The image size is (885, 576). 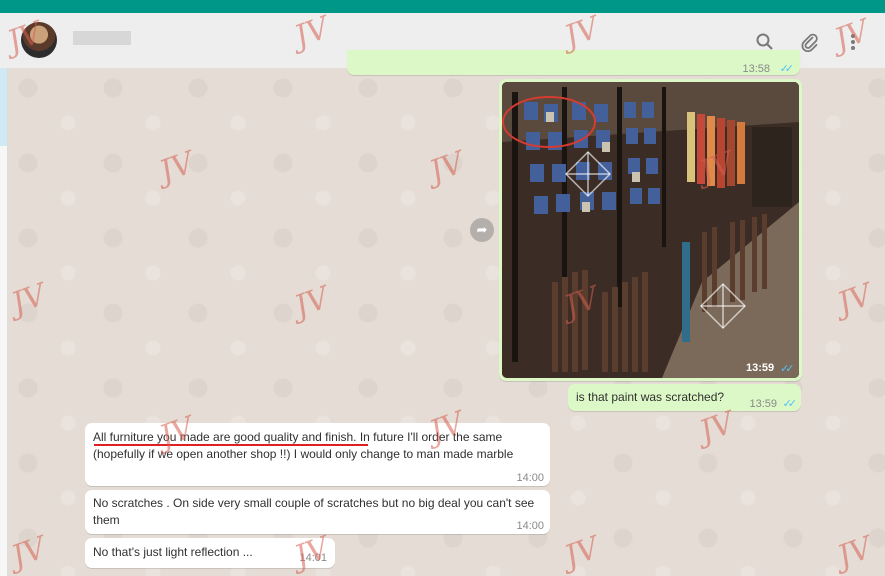 What do you see at coordinates (765, 42) in the screenshot?
I see `search-icon` at bounding box center [765, 42].